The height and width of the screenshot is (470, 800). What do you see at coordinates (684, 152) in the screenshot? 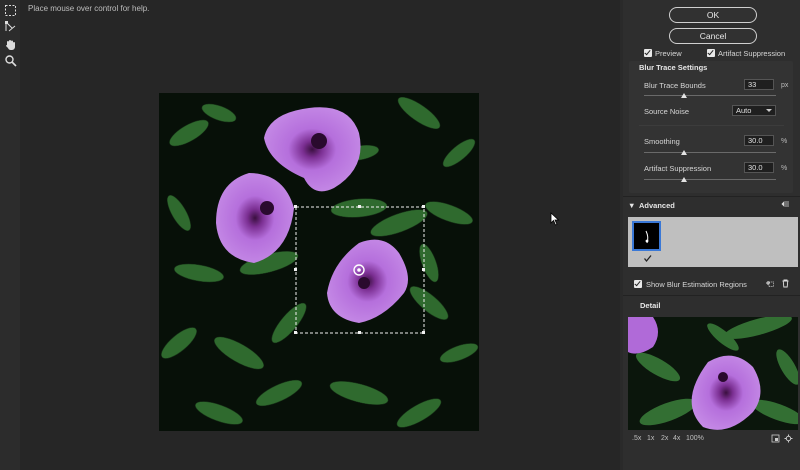
I see `smoothing-slider-thumb` at bounding box center [684, 152].